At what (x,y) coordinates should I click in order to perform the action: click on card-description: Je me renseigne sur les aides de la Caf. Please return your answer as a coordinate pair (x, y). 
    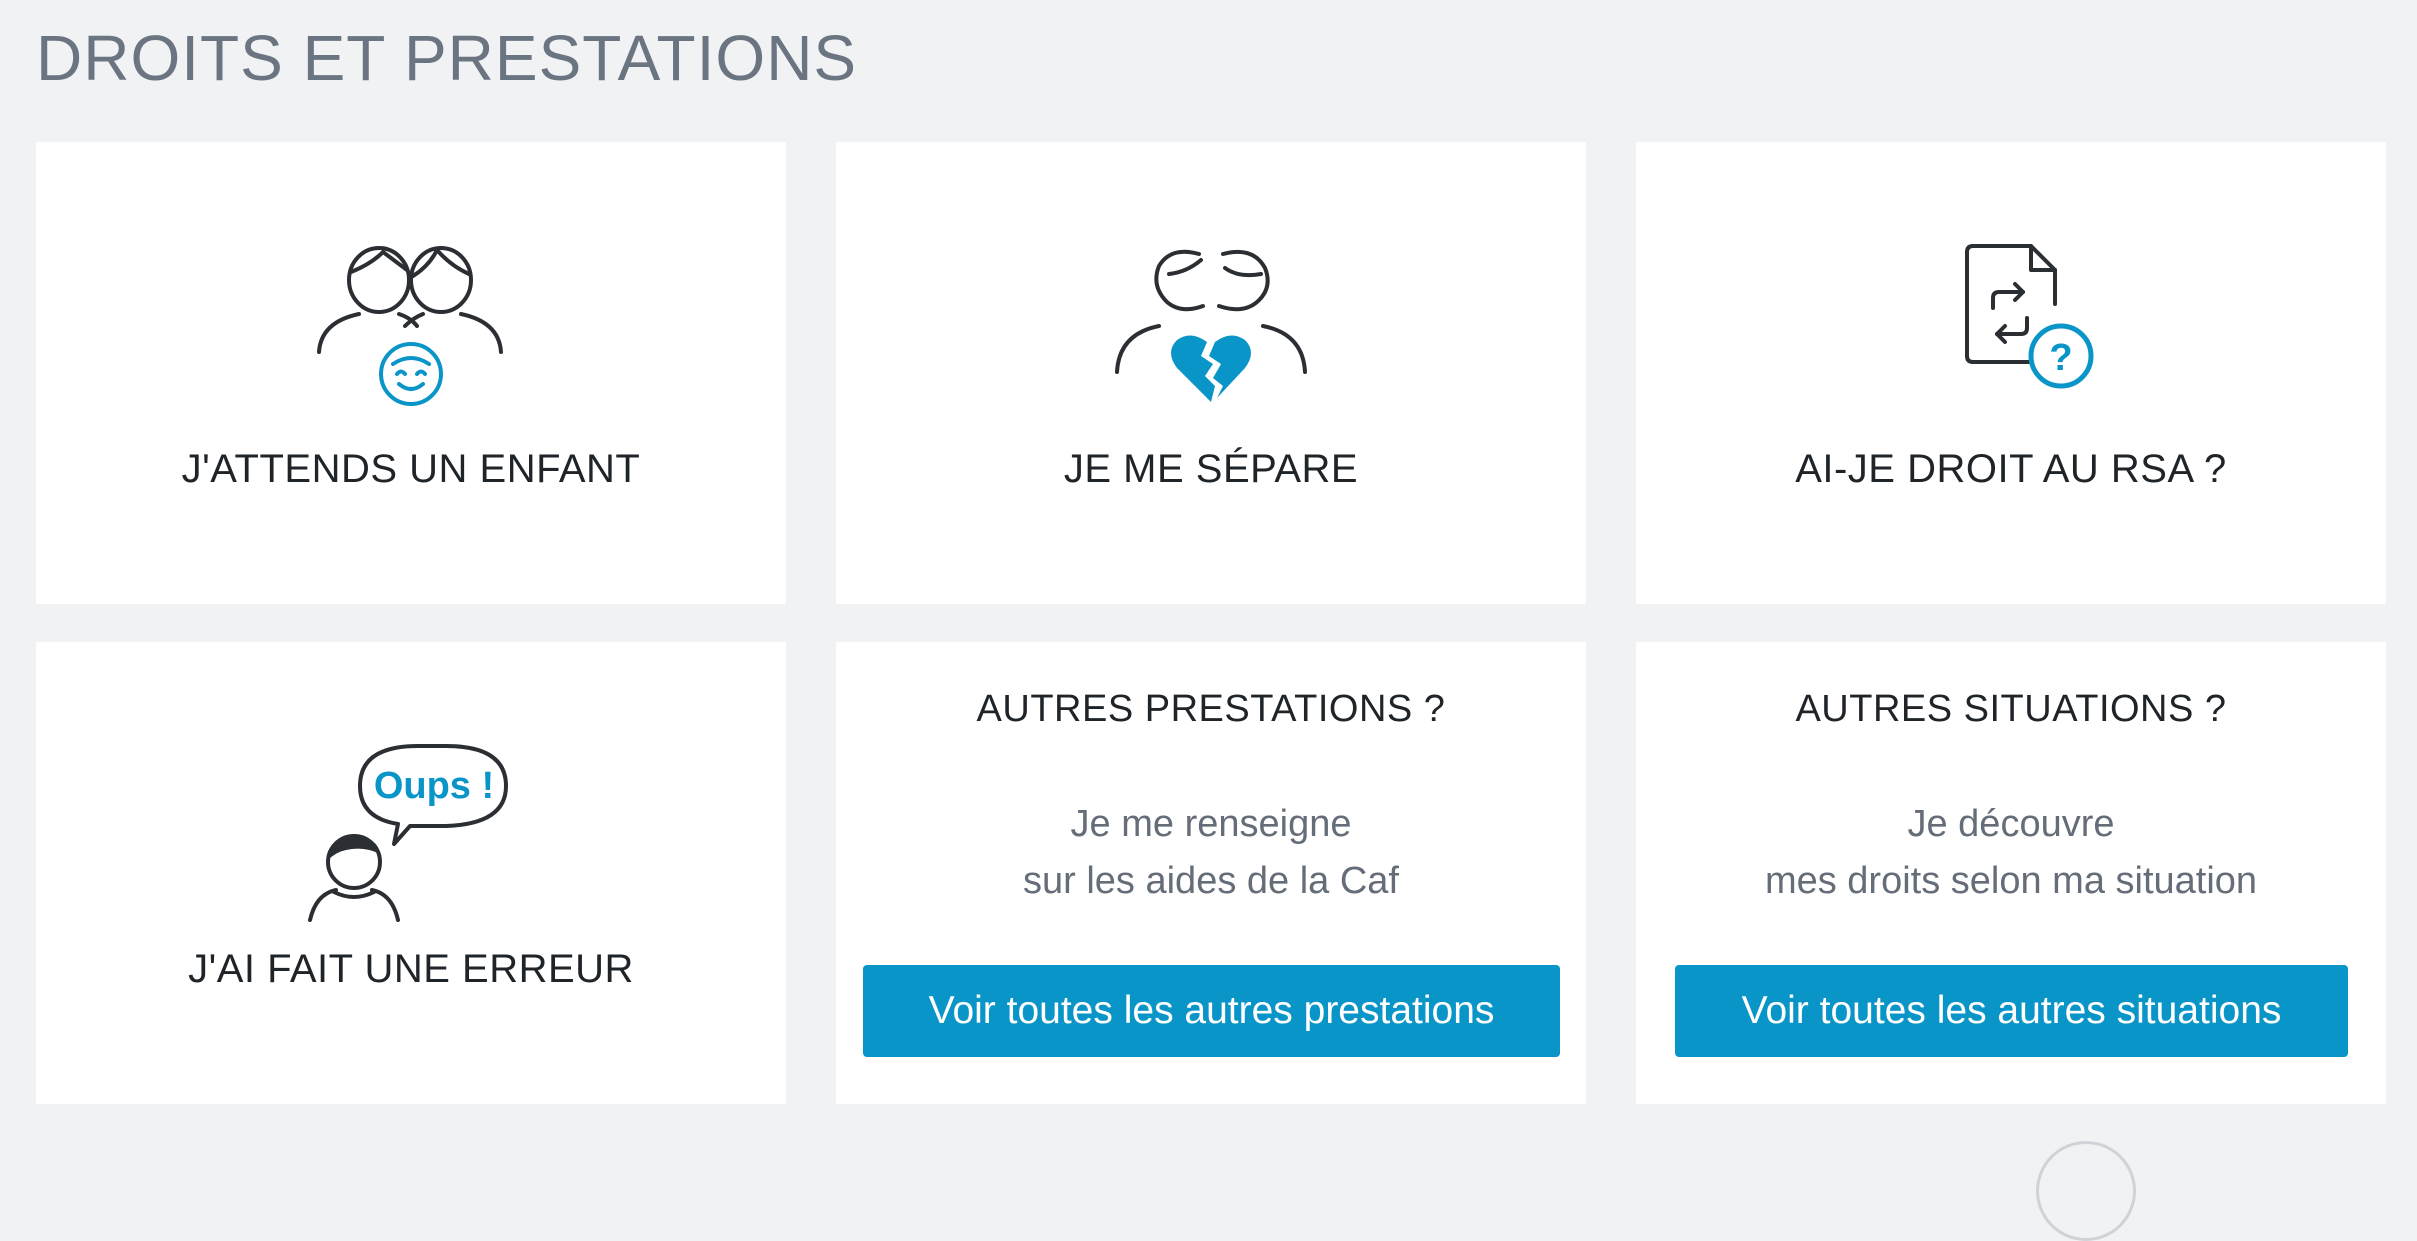
    Looking at the image, I should click on (1211, 853).